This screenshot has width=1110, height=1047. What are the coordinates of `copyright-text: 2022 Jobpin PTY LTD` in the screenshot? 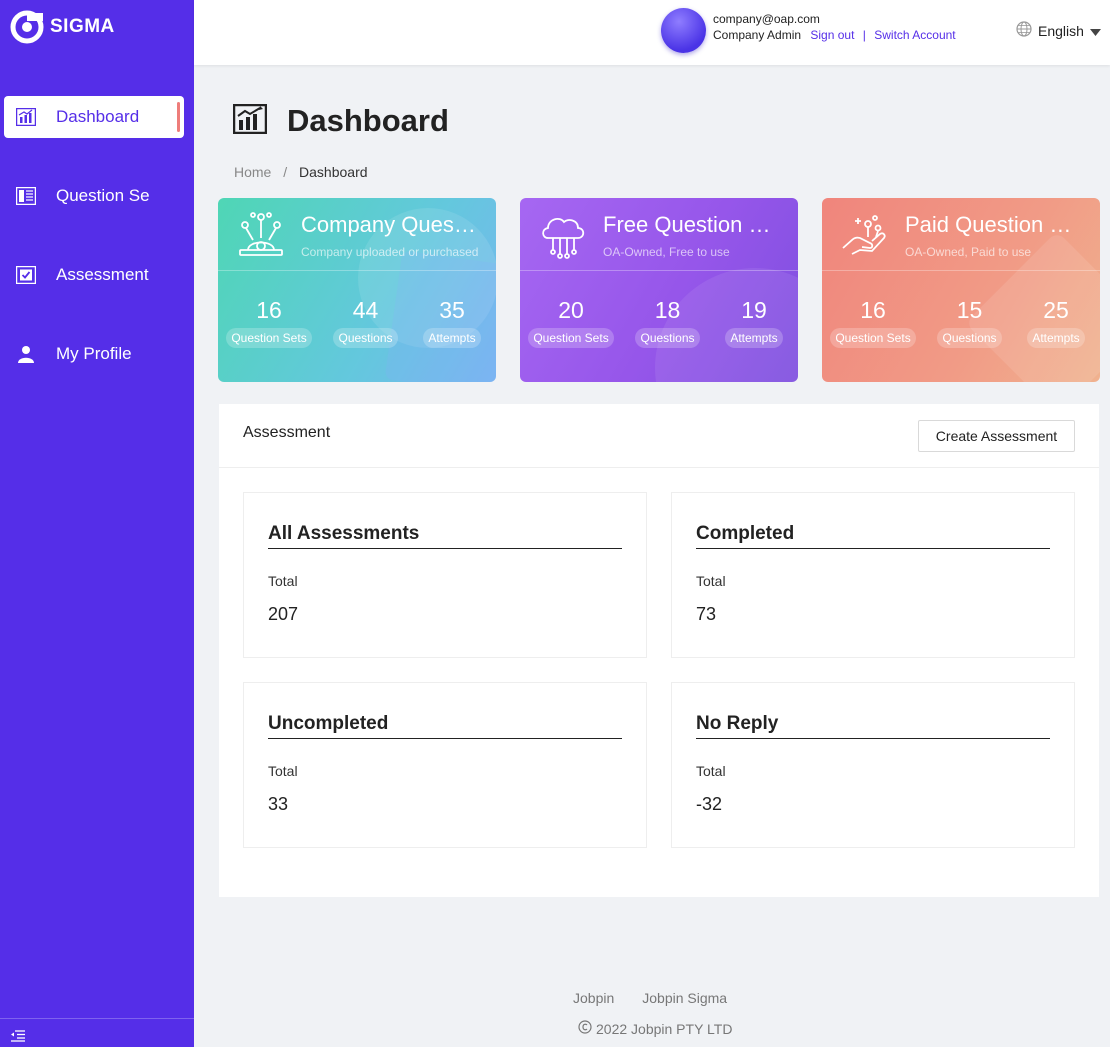 It's located at (664, 1028).